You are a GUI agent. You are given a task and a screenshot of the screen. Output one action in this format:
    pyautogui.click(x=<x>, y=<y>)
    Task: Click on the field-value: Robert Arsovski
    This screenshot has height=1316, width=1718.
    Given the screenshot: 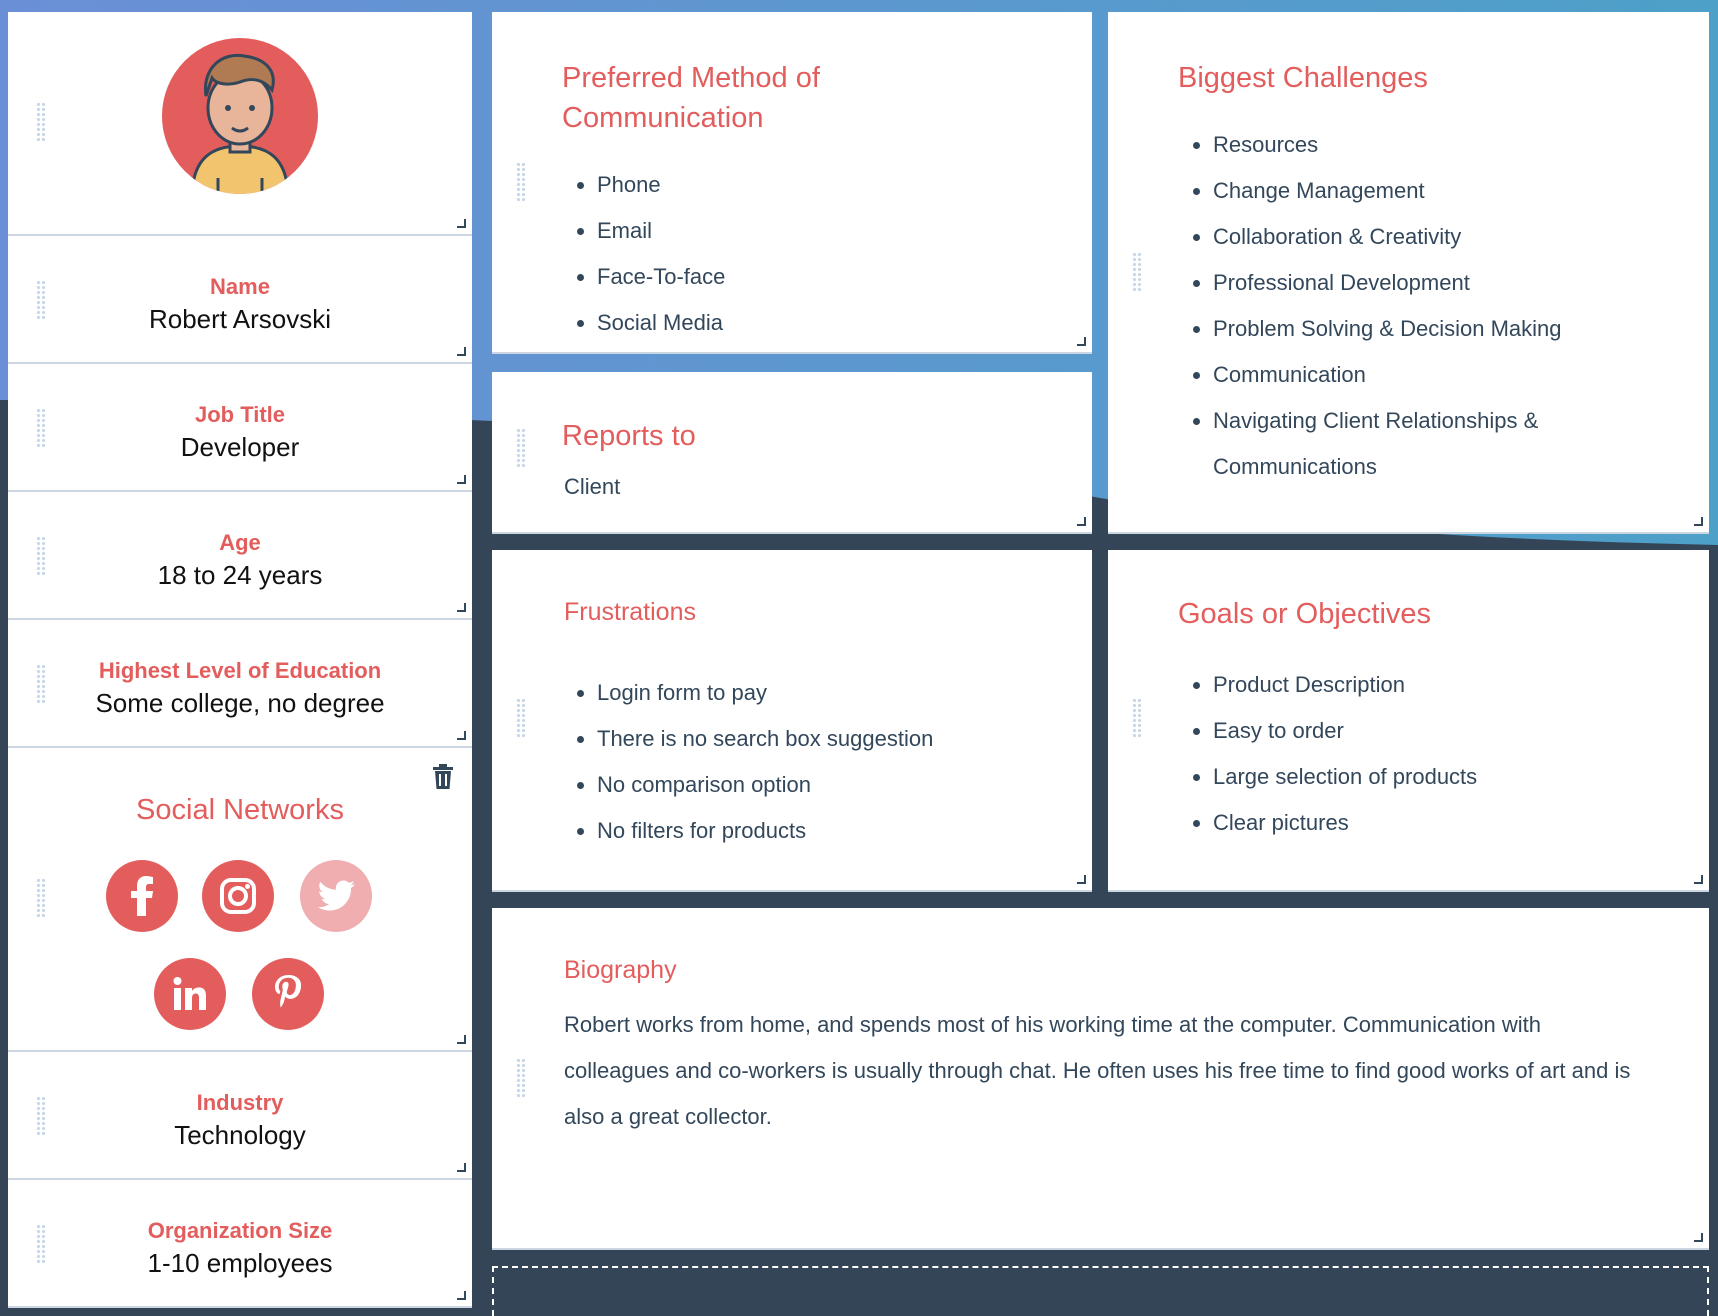 What is the action you would take?
    pyautogui.click(x=240, y=319)
    